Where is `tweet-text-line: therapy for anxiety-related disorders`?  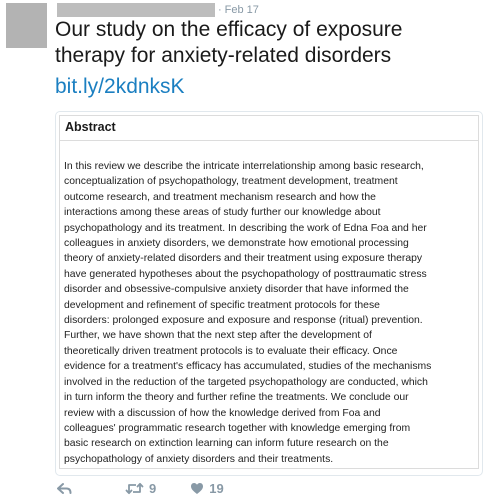
tweet-text-line: therapy for anxiety-related disorders is located at coordinates (223, 55).